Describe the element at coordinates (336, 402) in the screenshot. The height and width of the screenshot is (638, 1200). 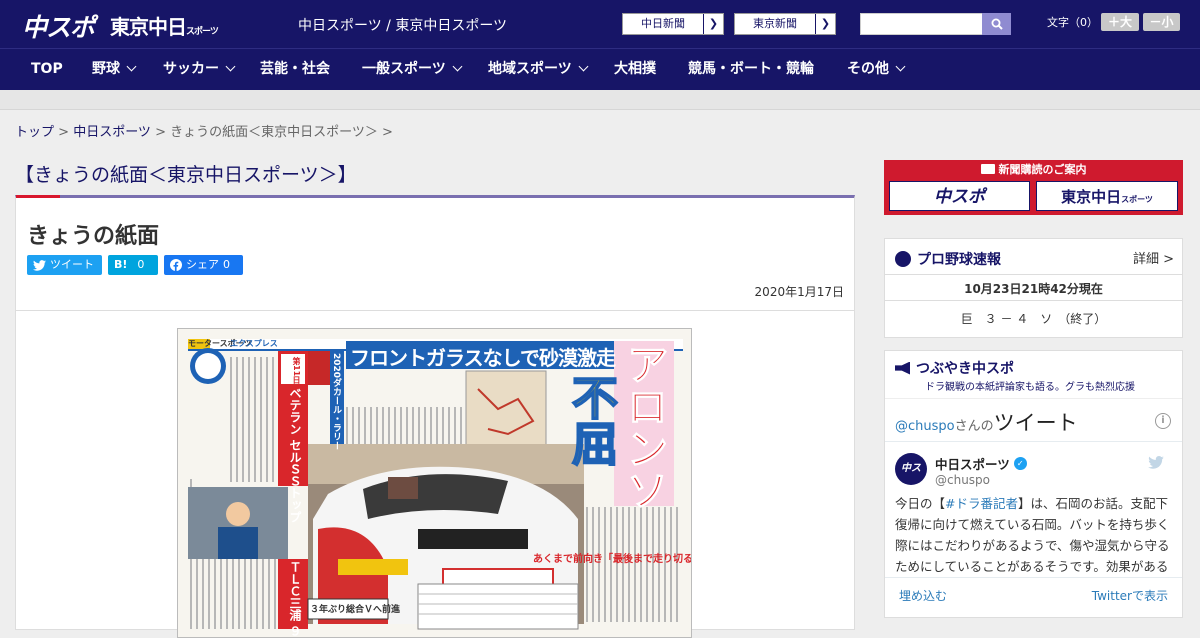
I see `paper-rally-label: 2020ダカール・ラリー` at that location.